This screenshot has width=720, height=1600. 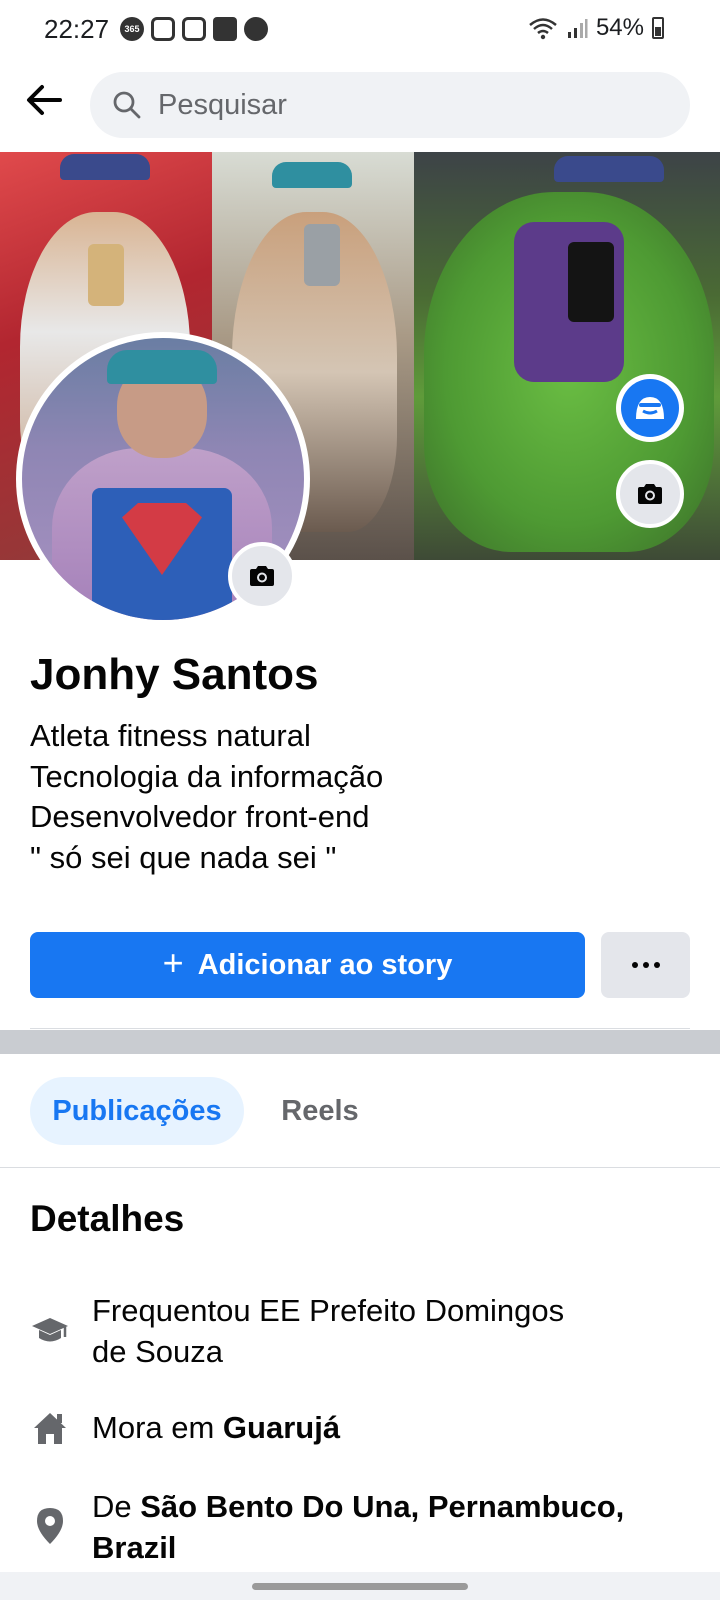 What do you see at coordinates (174, 674) in the screenshot?
I see `profile-name: Jonhy Santos` at bounding box center [174, 674].